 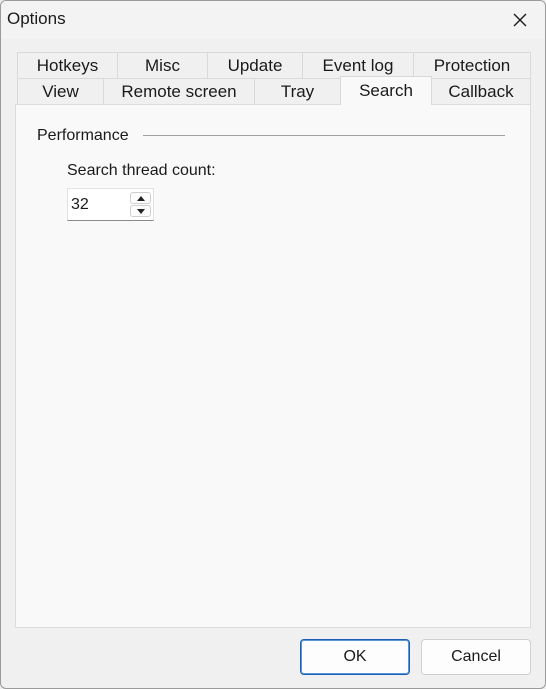 What do you see at coordinates (476, 657) in the screenshot?
I see `cancel-button: Cancel` at bounding box center [476, 657].